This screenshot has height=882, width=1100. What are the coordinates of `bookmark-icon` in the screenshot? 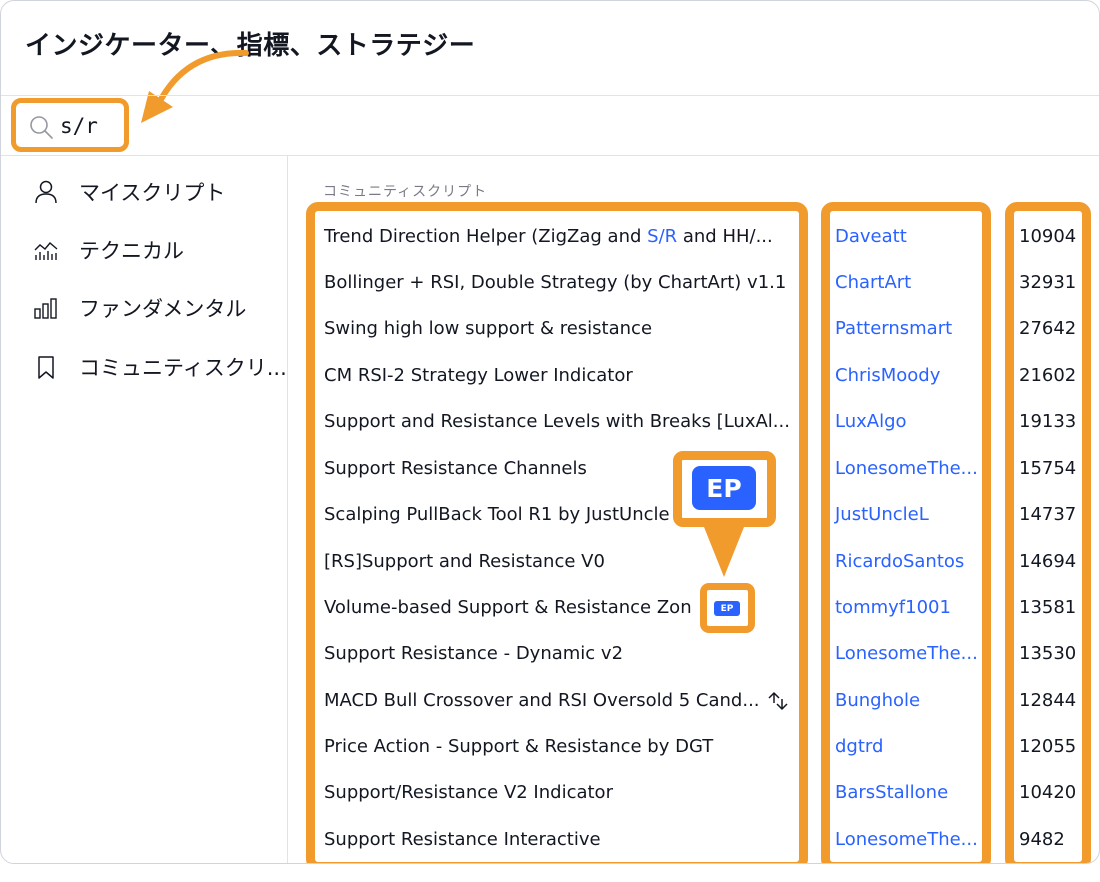 It's located at (46, 367).